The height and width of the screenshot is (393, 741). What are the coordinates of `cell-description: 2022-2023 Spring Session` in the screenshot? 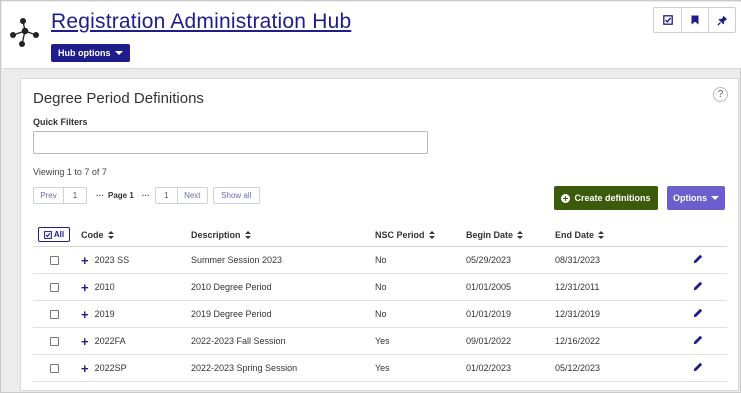 It's located at (244, 368).